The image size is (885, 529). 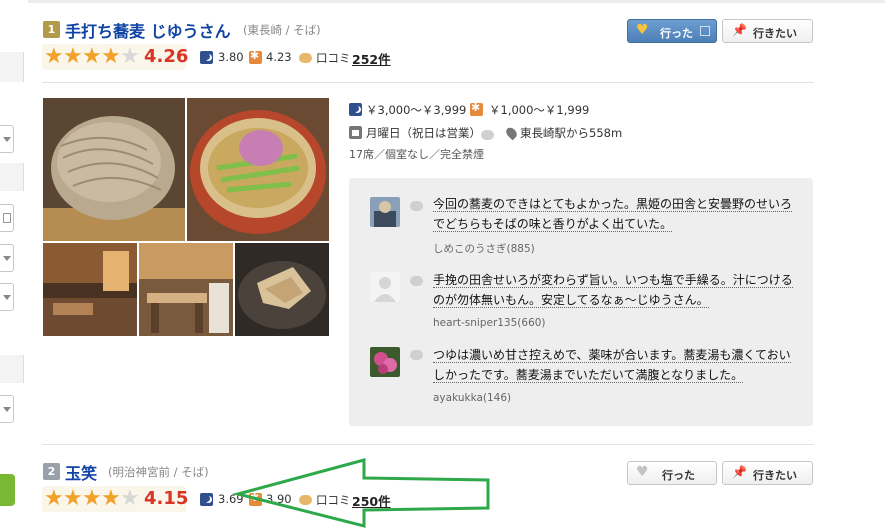 I want to click on photo-kamo-soba, so click(x=258, y=169).